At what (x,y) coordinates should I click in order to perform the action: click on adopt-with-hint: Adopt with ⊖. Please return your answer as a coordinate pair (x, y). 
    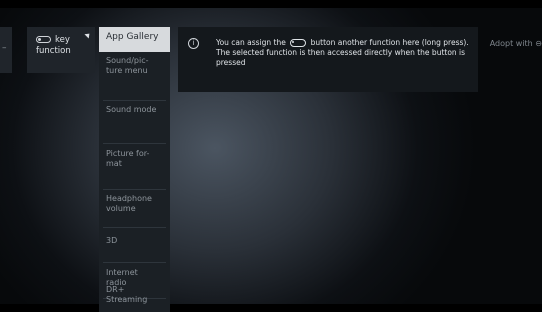
    Looking at the image, I should click on (516, 43).